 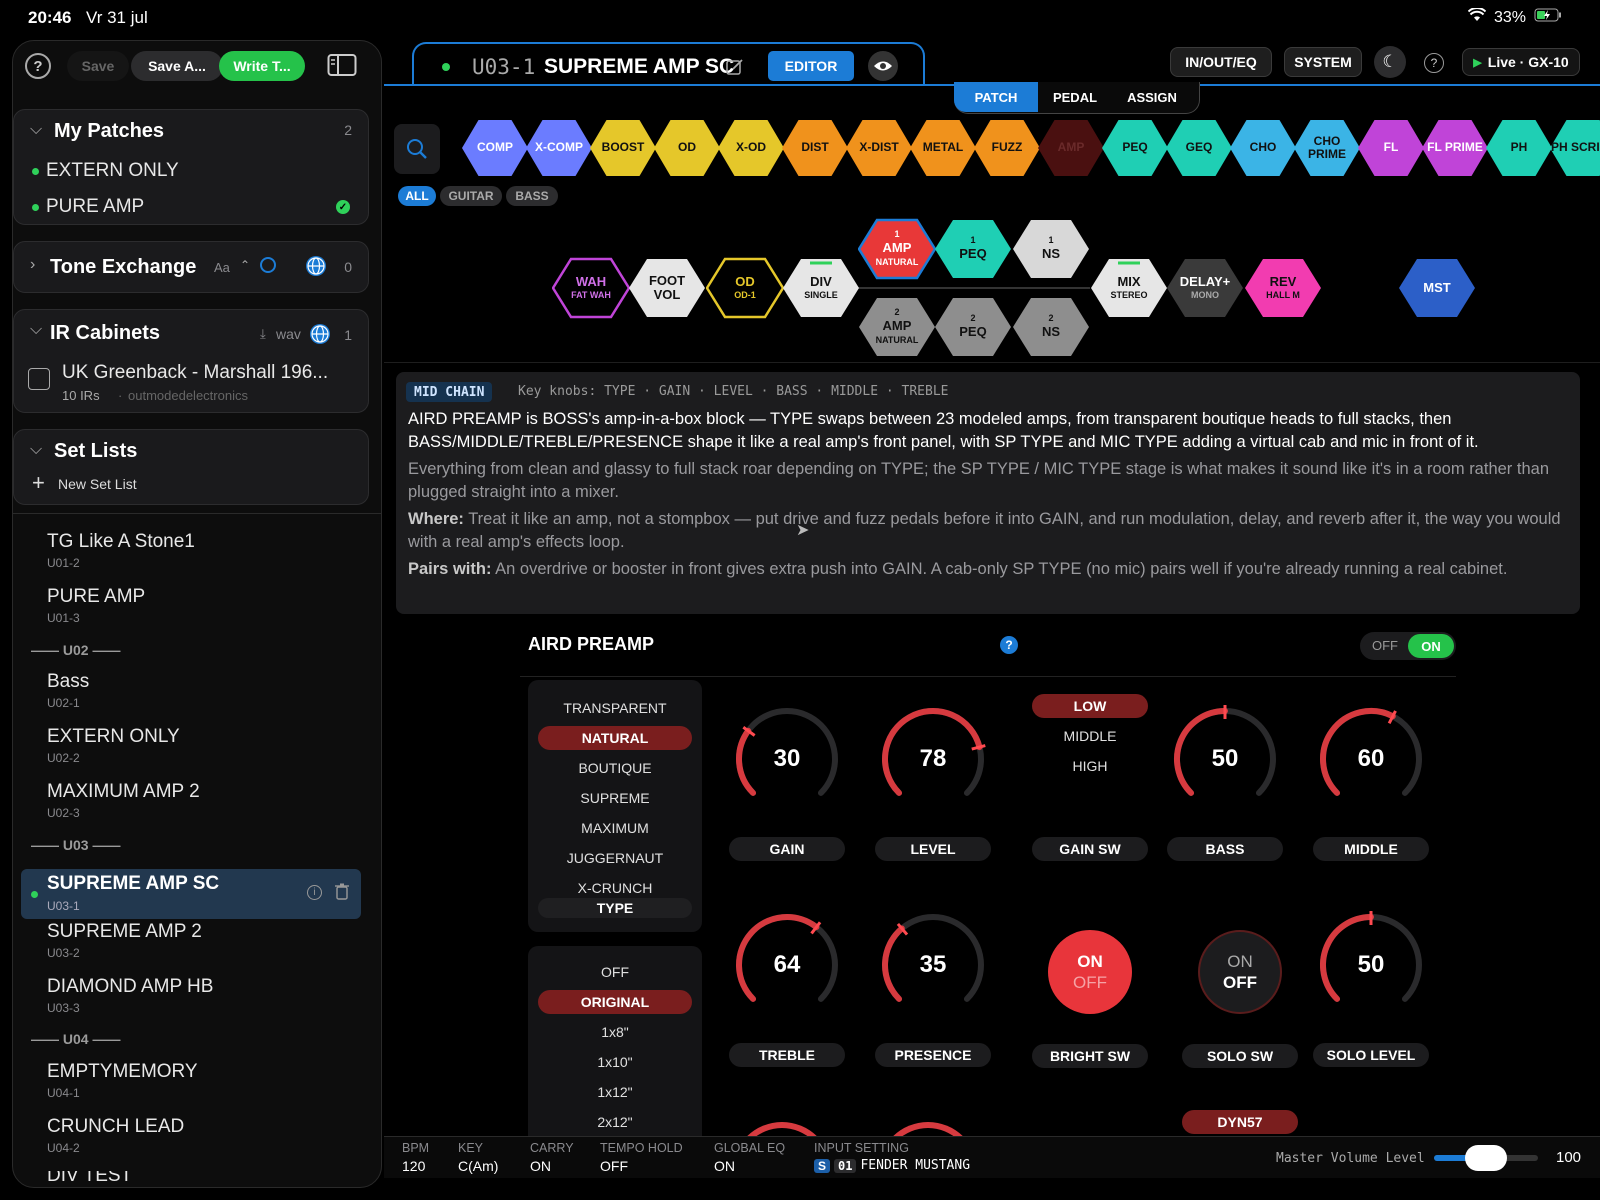 I want to click on gain-sw-option: HIGH, so click(x=1090, y=766).